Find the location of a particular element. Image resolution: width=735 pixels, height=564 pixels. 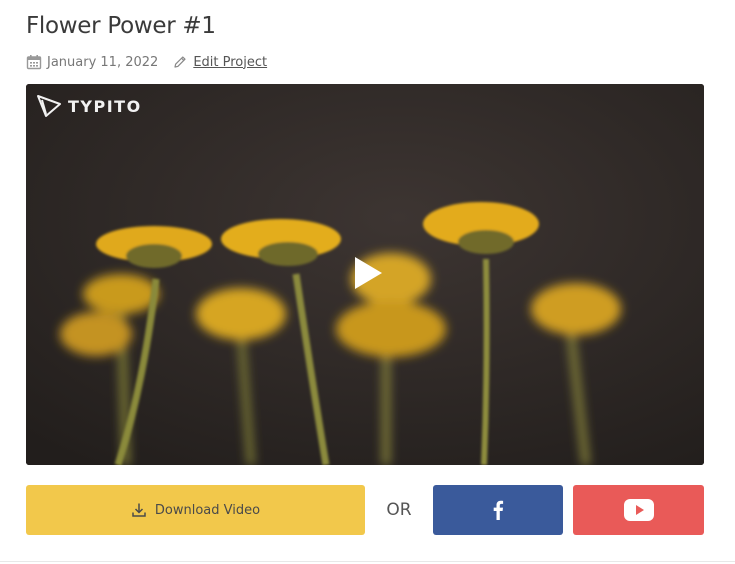

pencil-icon is located at coordinates (180, 62).